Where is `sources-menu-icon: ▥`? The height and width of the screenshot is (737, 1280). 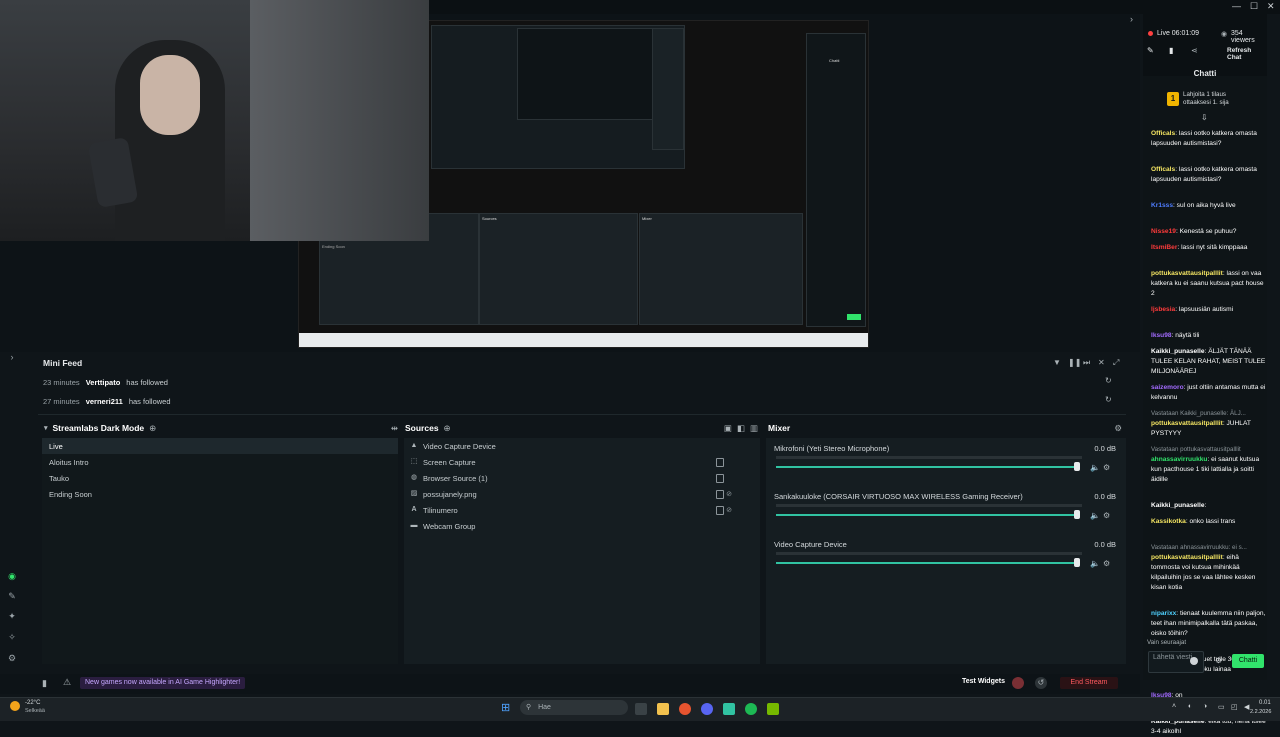
sources-menu-icon: ▥ is located at coordinates (754, 428).